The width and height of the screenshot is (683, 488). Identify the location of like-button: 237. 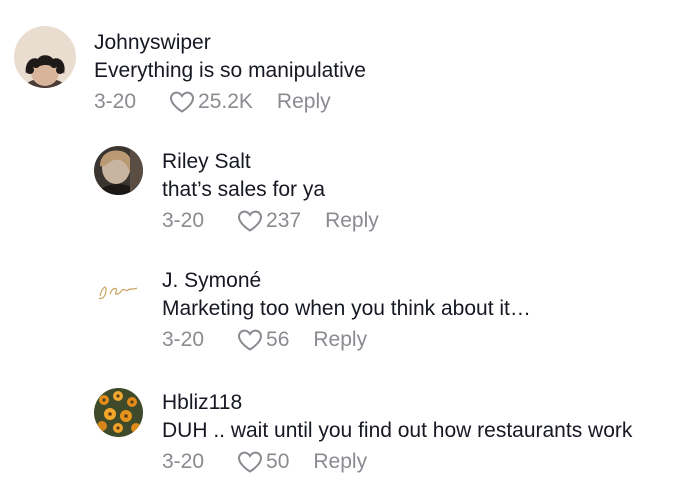
(268, 221).